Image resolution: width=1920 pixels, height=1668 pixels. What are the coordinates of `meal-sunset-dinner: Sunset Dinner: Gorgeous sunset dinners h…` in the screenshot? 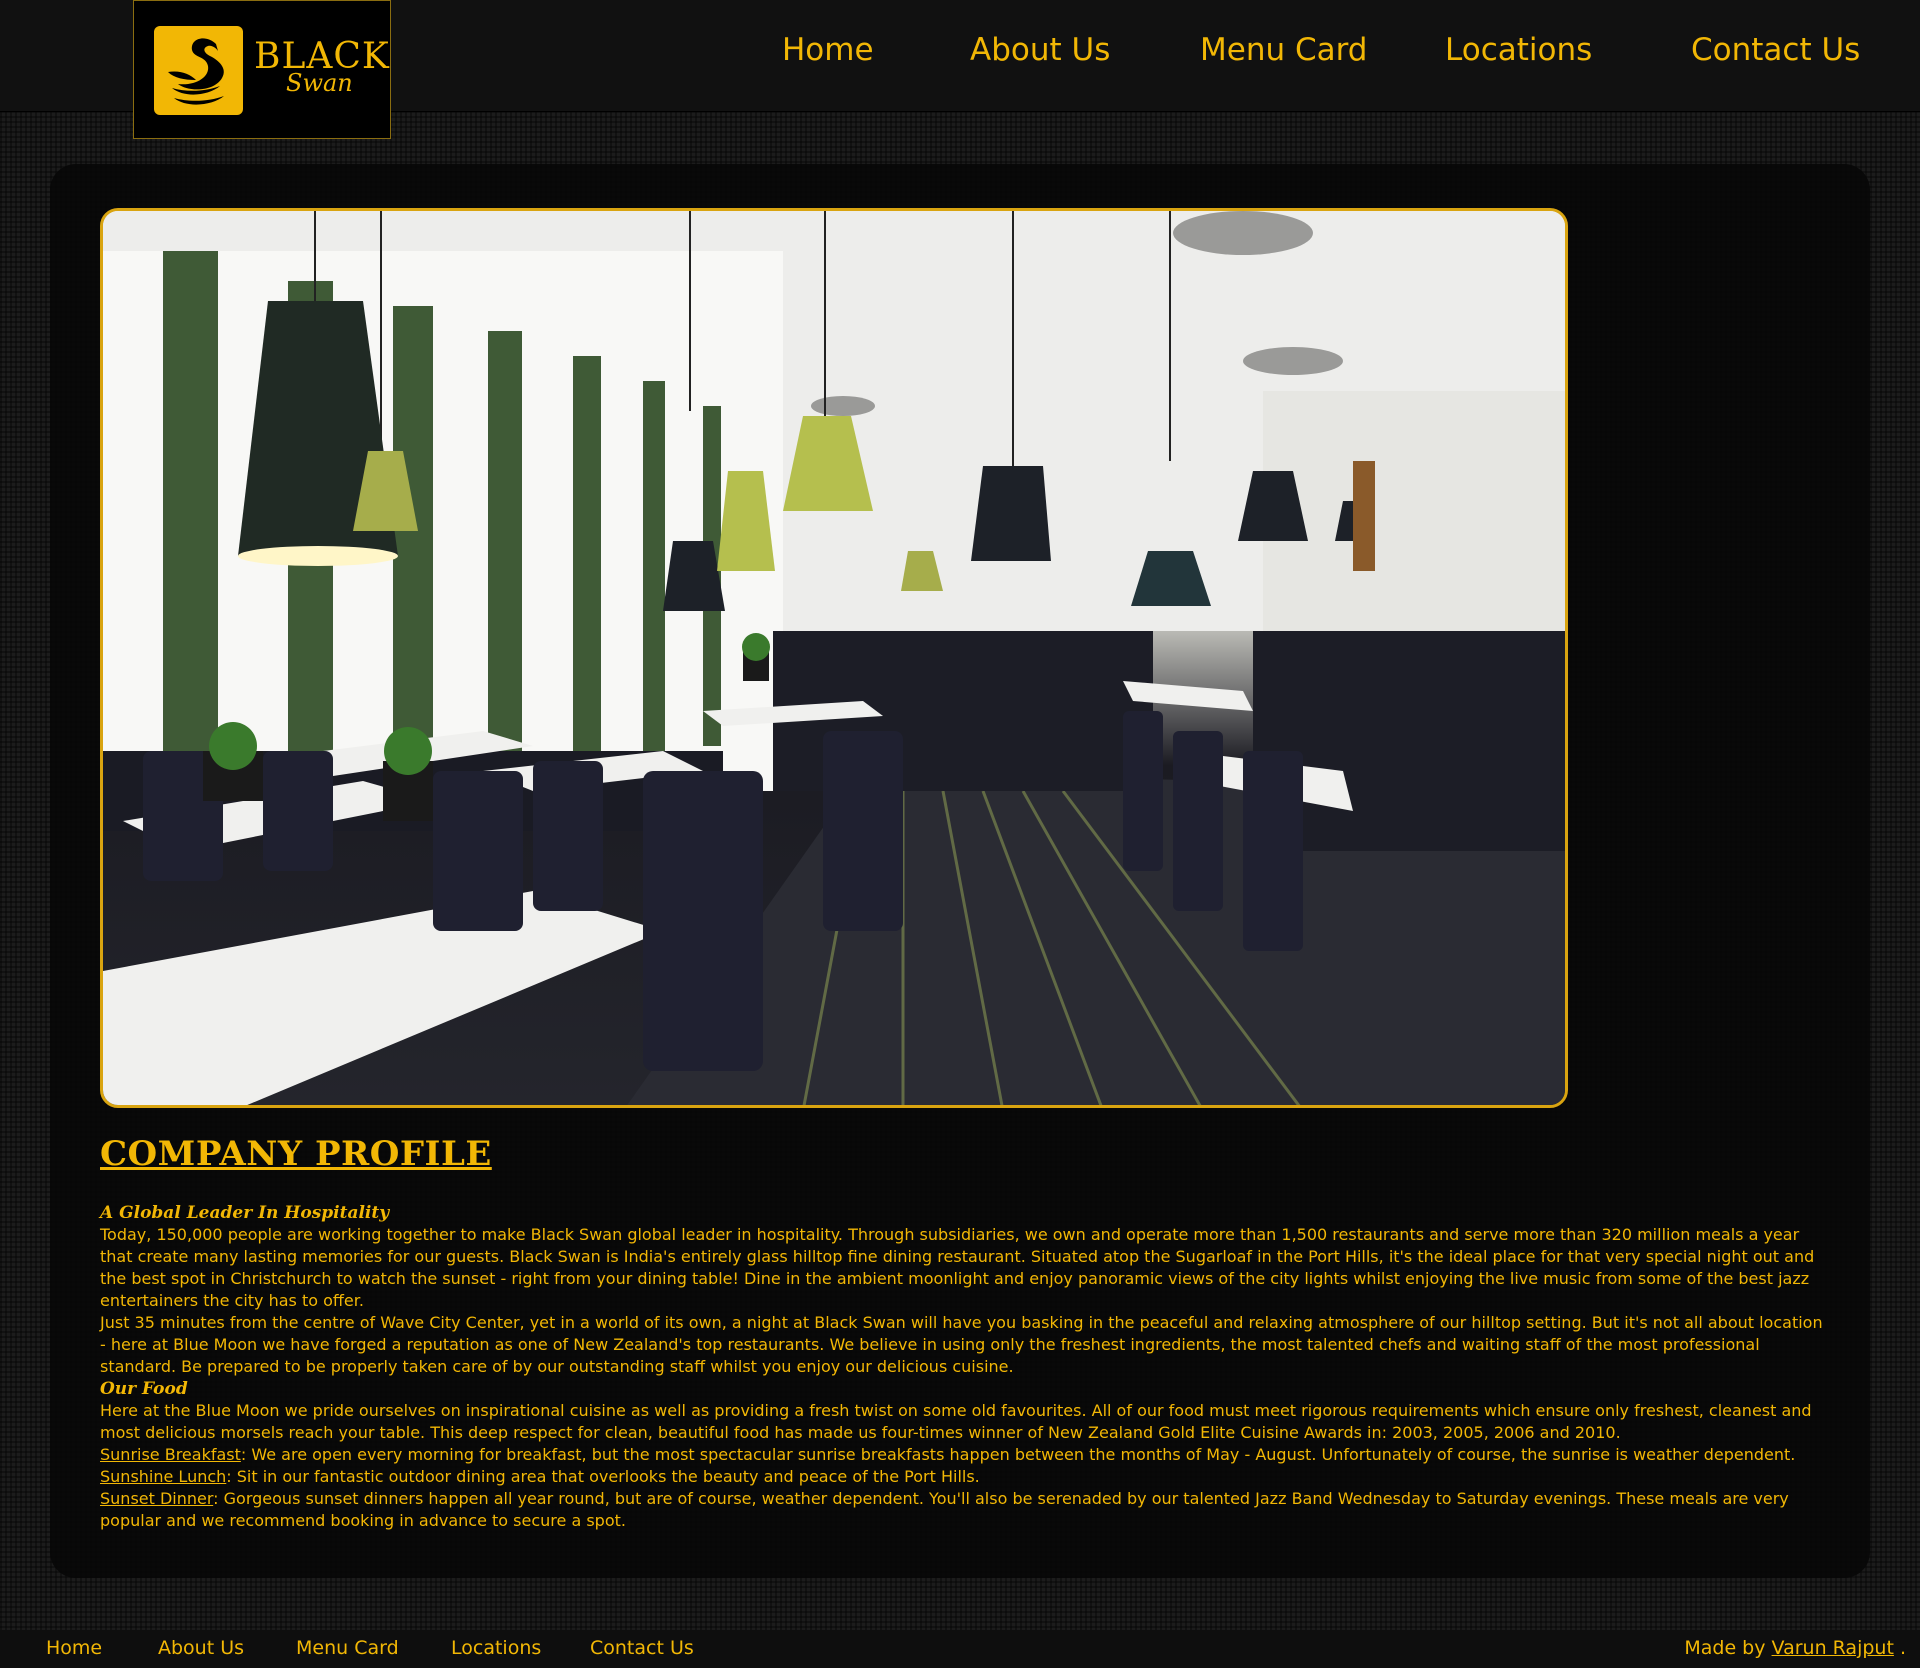 It's located at (962, 1510).